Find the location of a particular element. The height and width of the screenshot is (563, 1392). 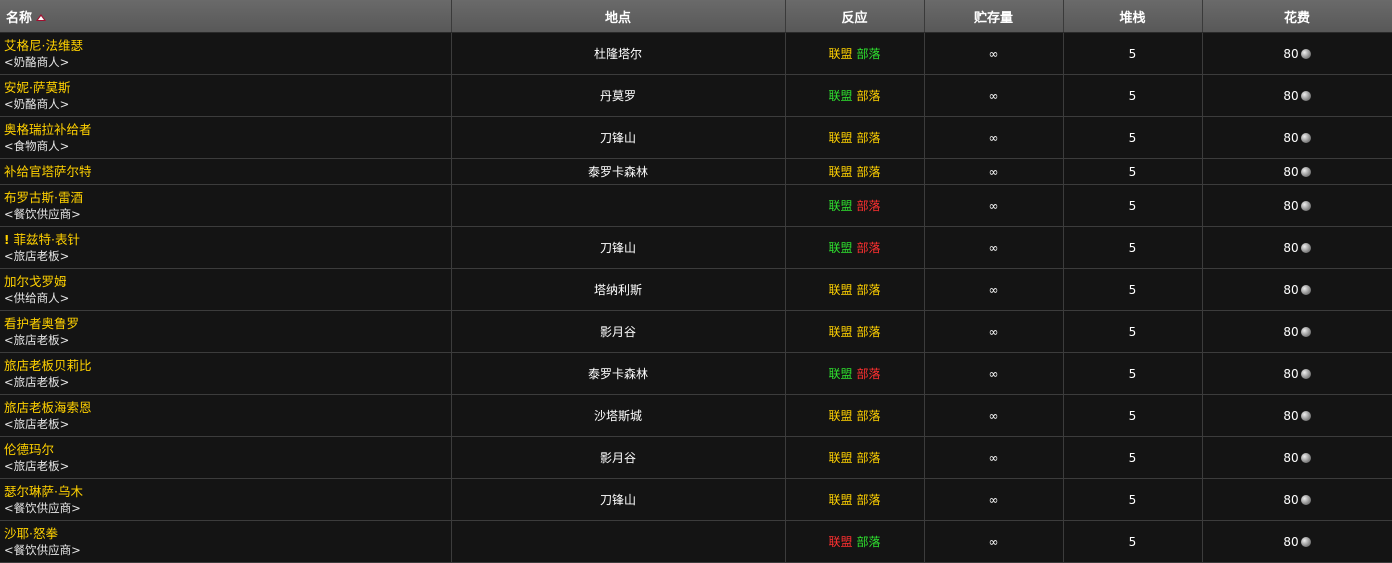

npc-name-link: 补给官塔萨尔特 is located at coordinates (48, 171).